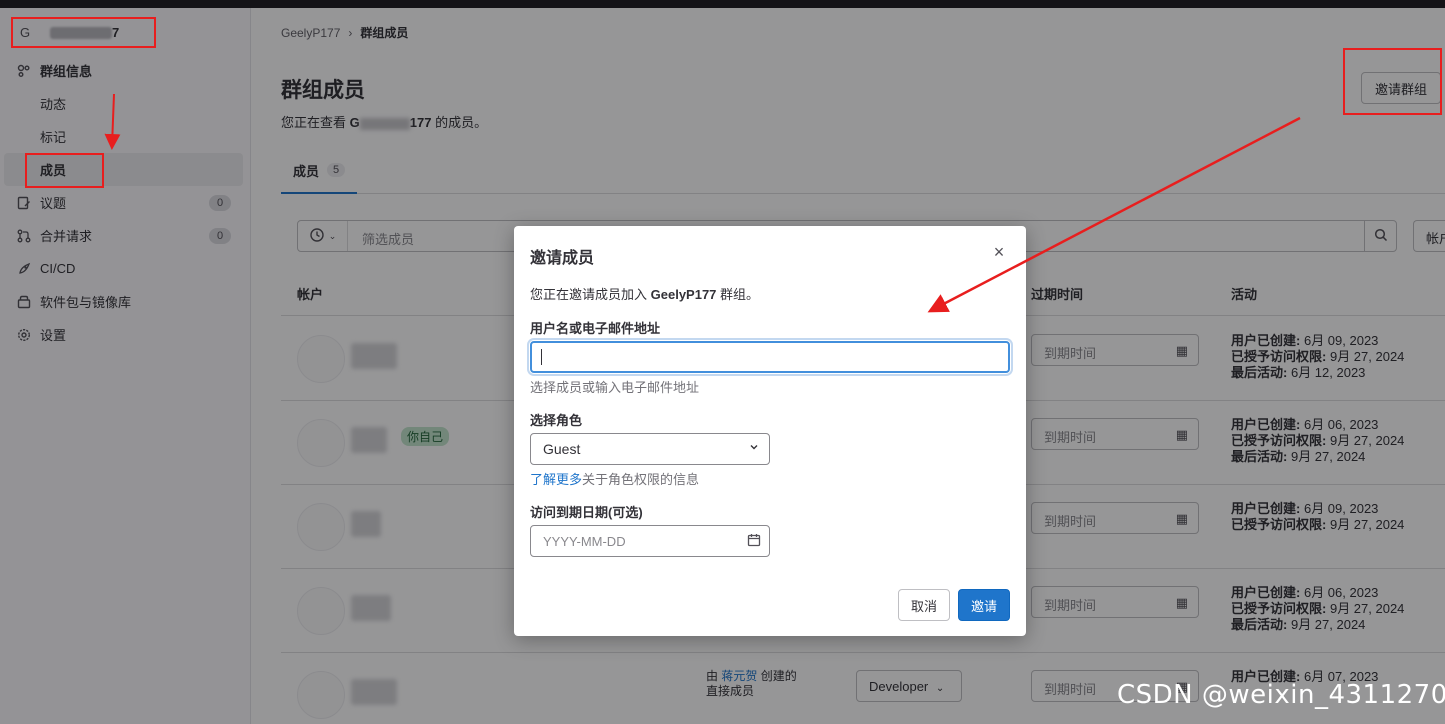 This screenshot has height=724, width=1445. Describe the element at coordinates (754, 541) in the screenshot. I see `calendar-icon` at that location.